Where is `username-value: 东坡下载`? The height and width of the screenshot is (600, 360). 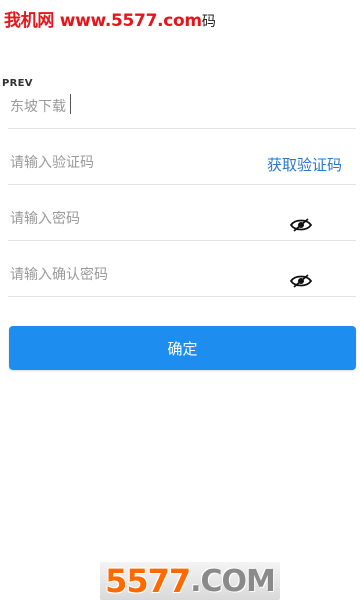
username-value: 东坡下载 is located at coordinates (38, 107).